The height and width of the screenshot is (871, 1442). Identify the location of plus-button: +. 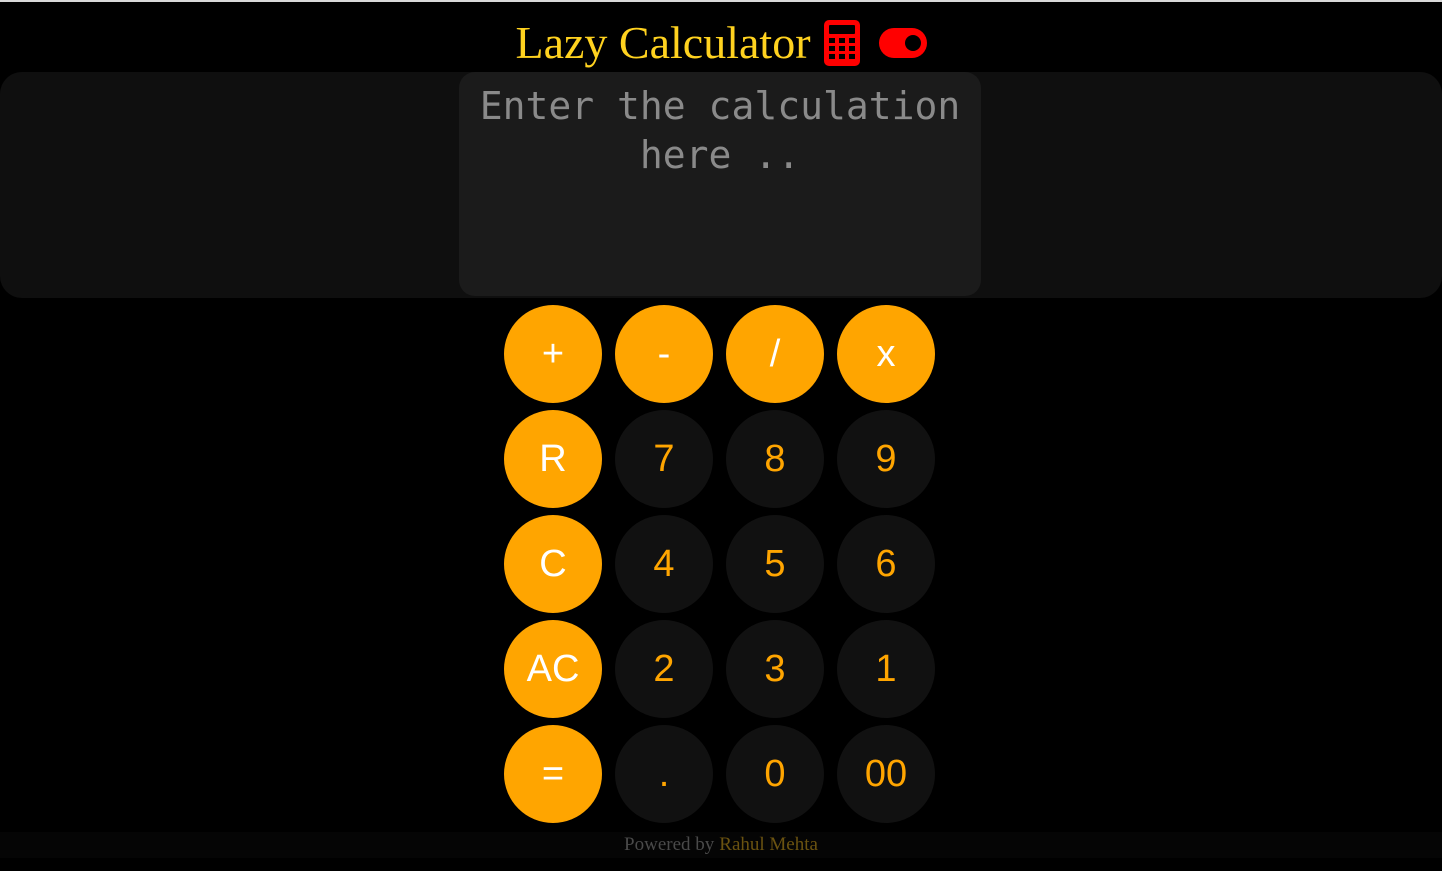
(553, 354).